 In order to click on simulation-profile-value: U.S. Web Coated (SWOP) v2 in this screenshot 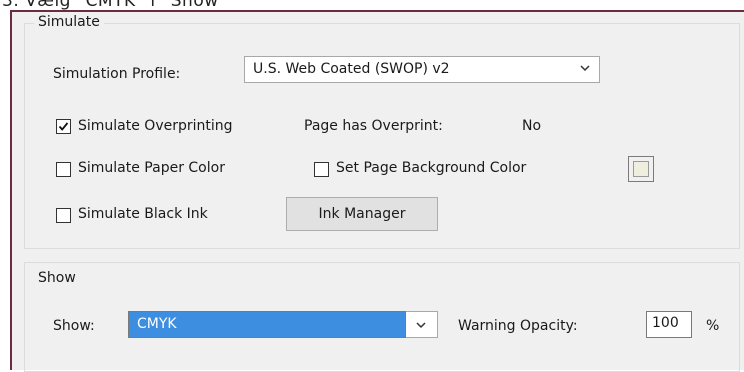, I will do `click(351, 69)`.